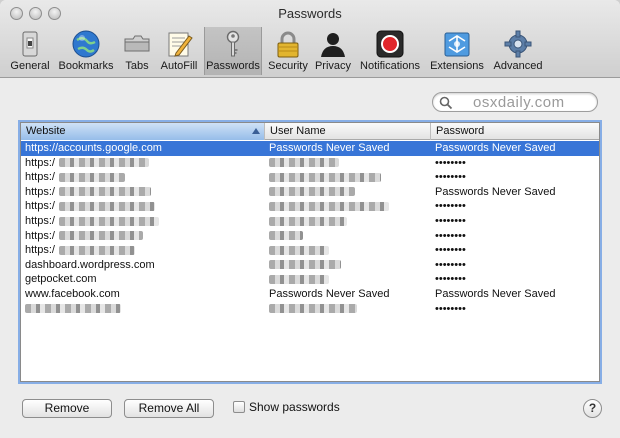 This screenshot has height=438, width=620. I want to click on toolbar-extensions-label: Extensions, so click(457, 66).